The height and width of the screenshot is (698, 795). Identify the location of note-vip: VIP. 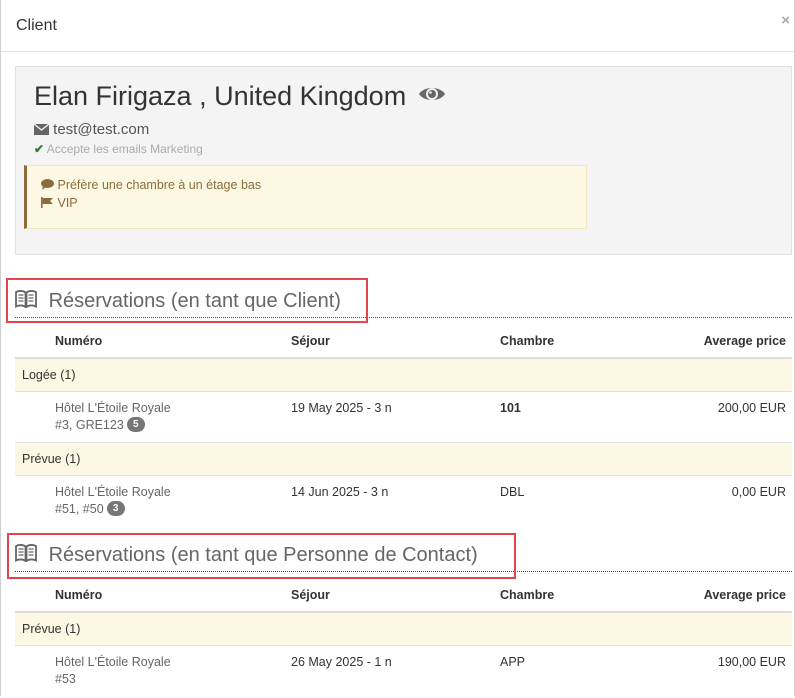
(59, 203).